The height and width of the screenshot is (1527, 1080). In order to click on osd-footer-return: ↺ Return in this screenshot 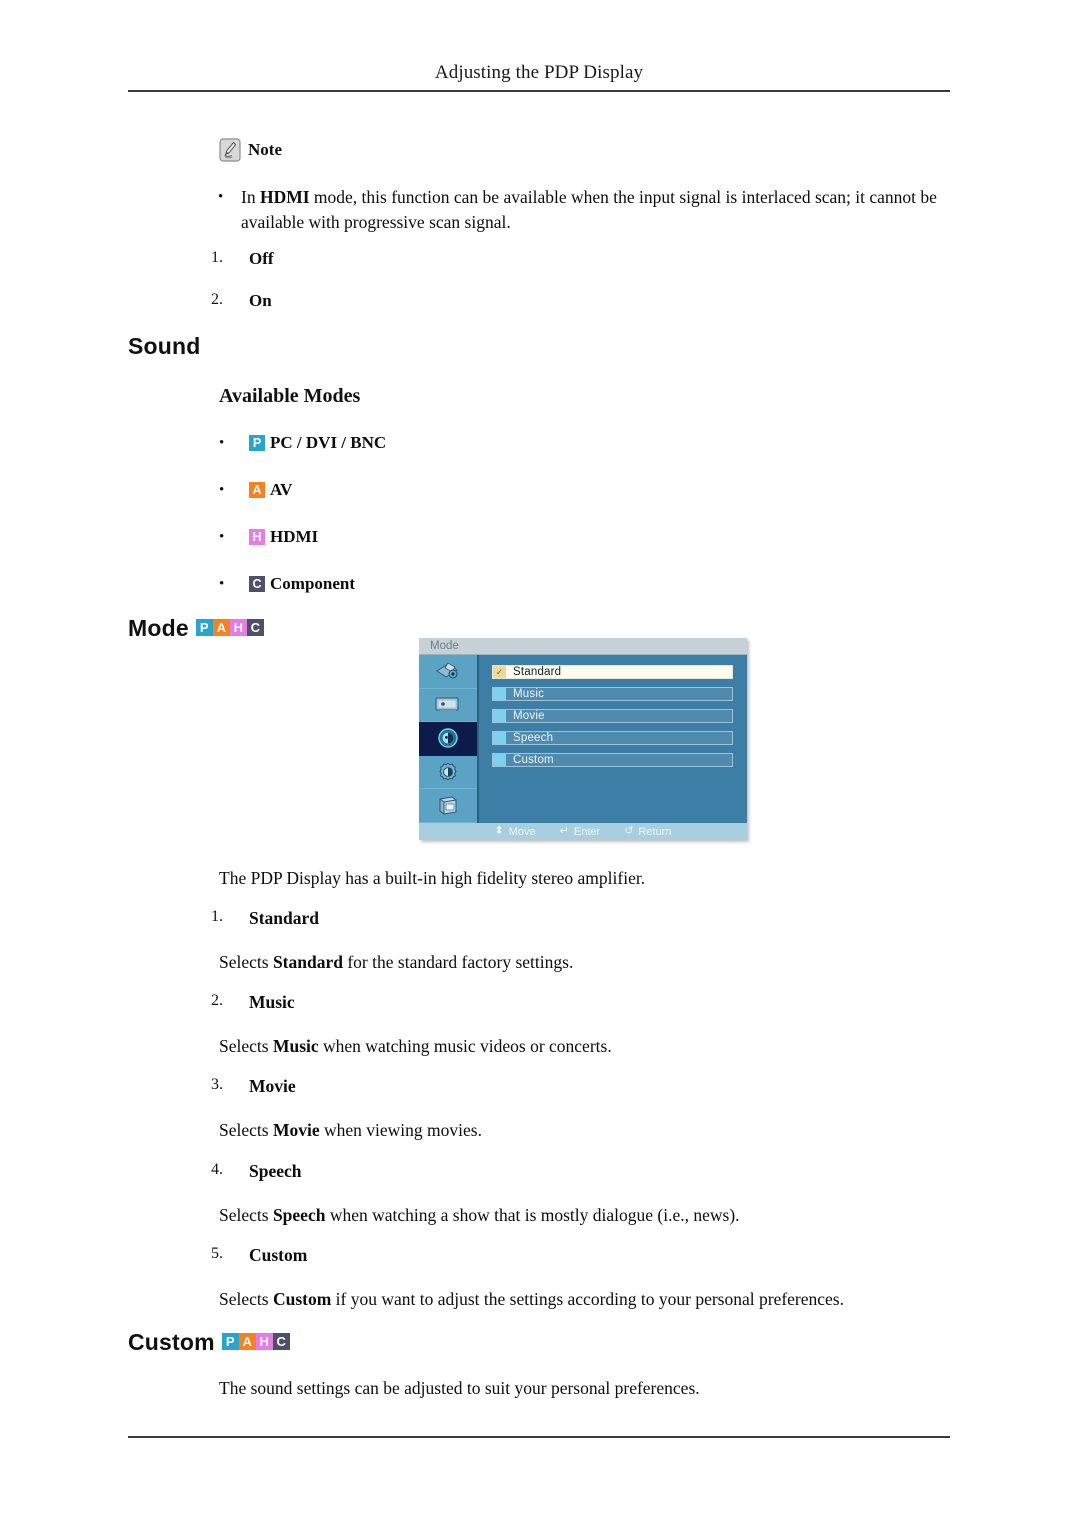, I will do `click(647, 832)`.